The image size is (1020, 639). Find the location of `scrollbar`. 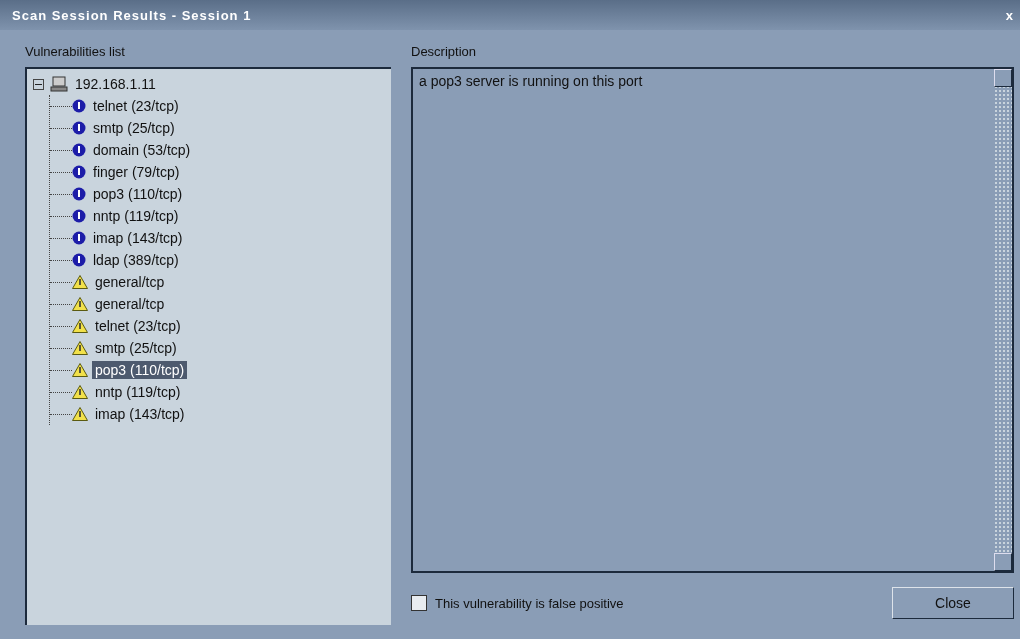

scrollbar is located at coordinates (1003, 320).